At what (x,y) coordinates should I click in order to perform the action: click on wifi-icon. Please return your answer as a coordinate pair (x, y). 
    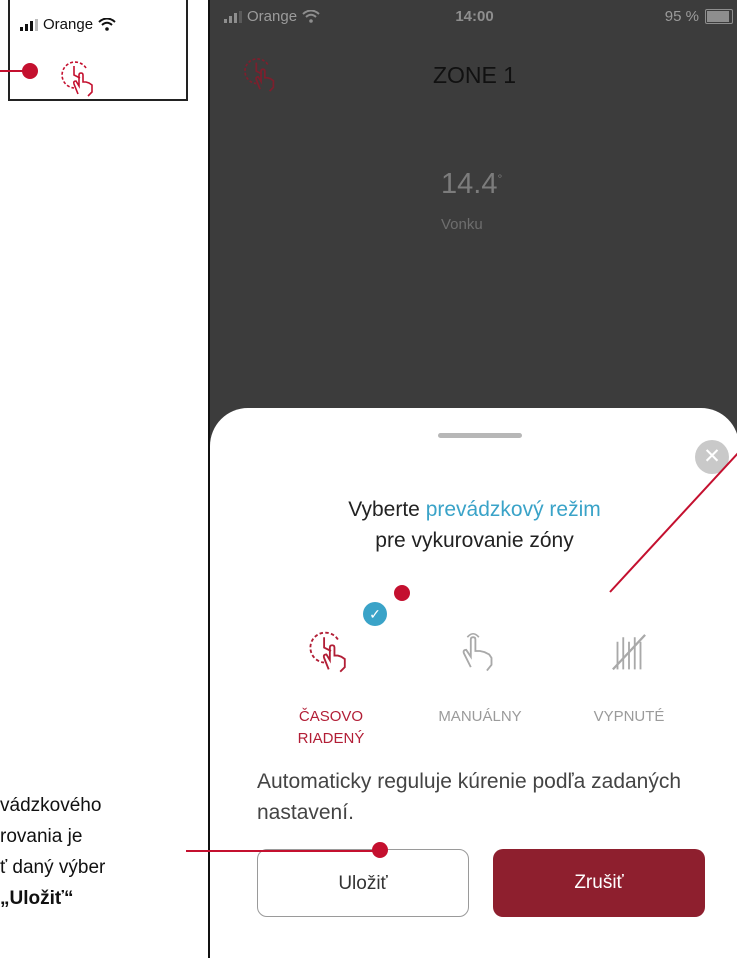
    Looking at the image, I should click on (107, 24).